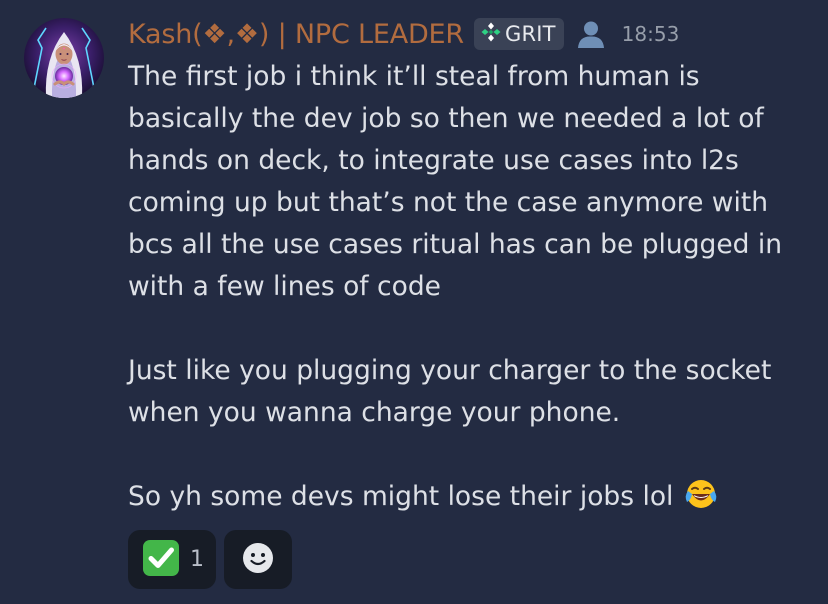 This screenshot has height=604, width=828. What do you see at coordinates (64, 58) in the screenshot?
I see `avatar` at bounding box center [64, 58].